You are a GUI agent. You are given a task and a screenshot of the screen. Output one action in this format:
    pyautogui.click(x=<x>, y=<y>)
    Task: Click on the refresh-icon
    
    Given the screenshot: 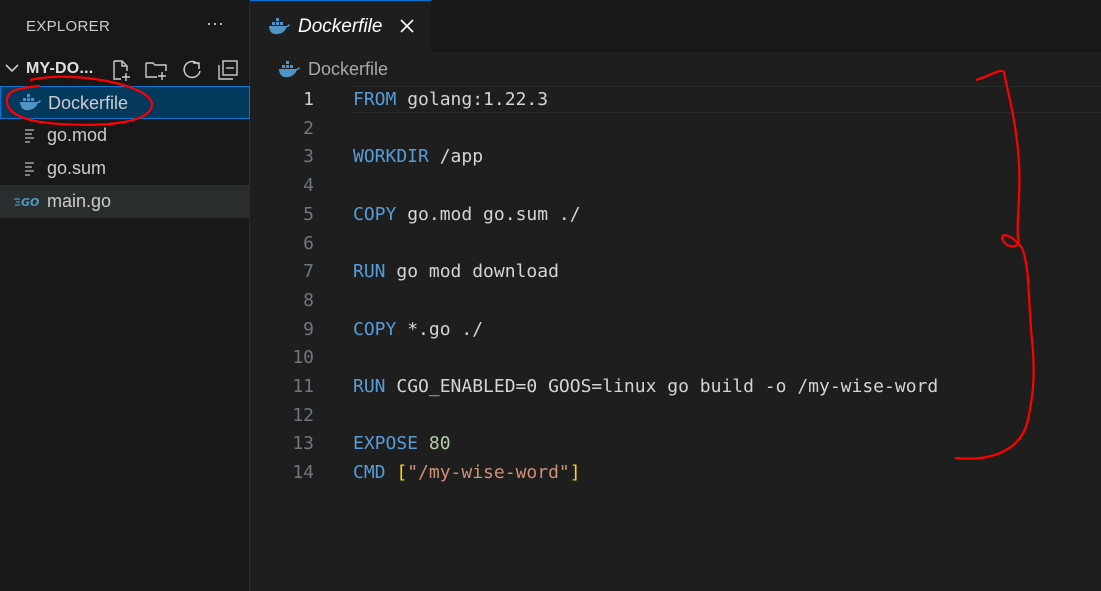 What is the action you would take?
    pyautogui.click(x=192, y=70)
    